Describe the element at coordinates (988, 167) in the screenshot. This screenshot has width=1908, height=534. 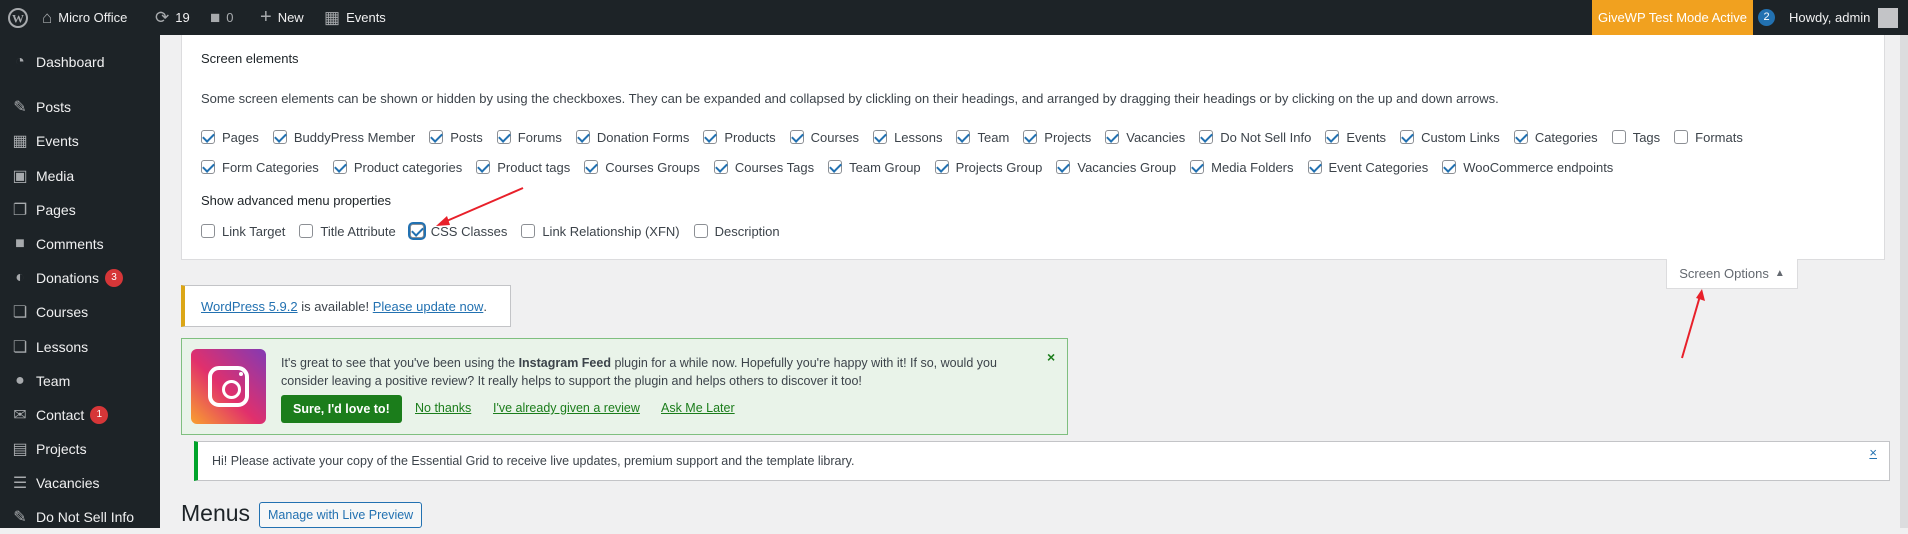
I see `checkbox-projects-group: Projects Group` at that location.